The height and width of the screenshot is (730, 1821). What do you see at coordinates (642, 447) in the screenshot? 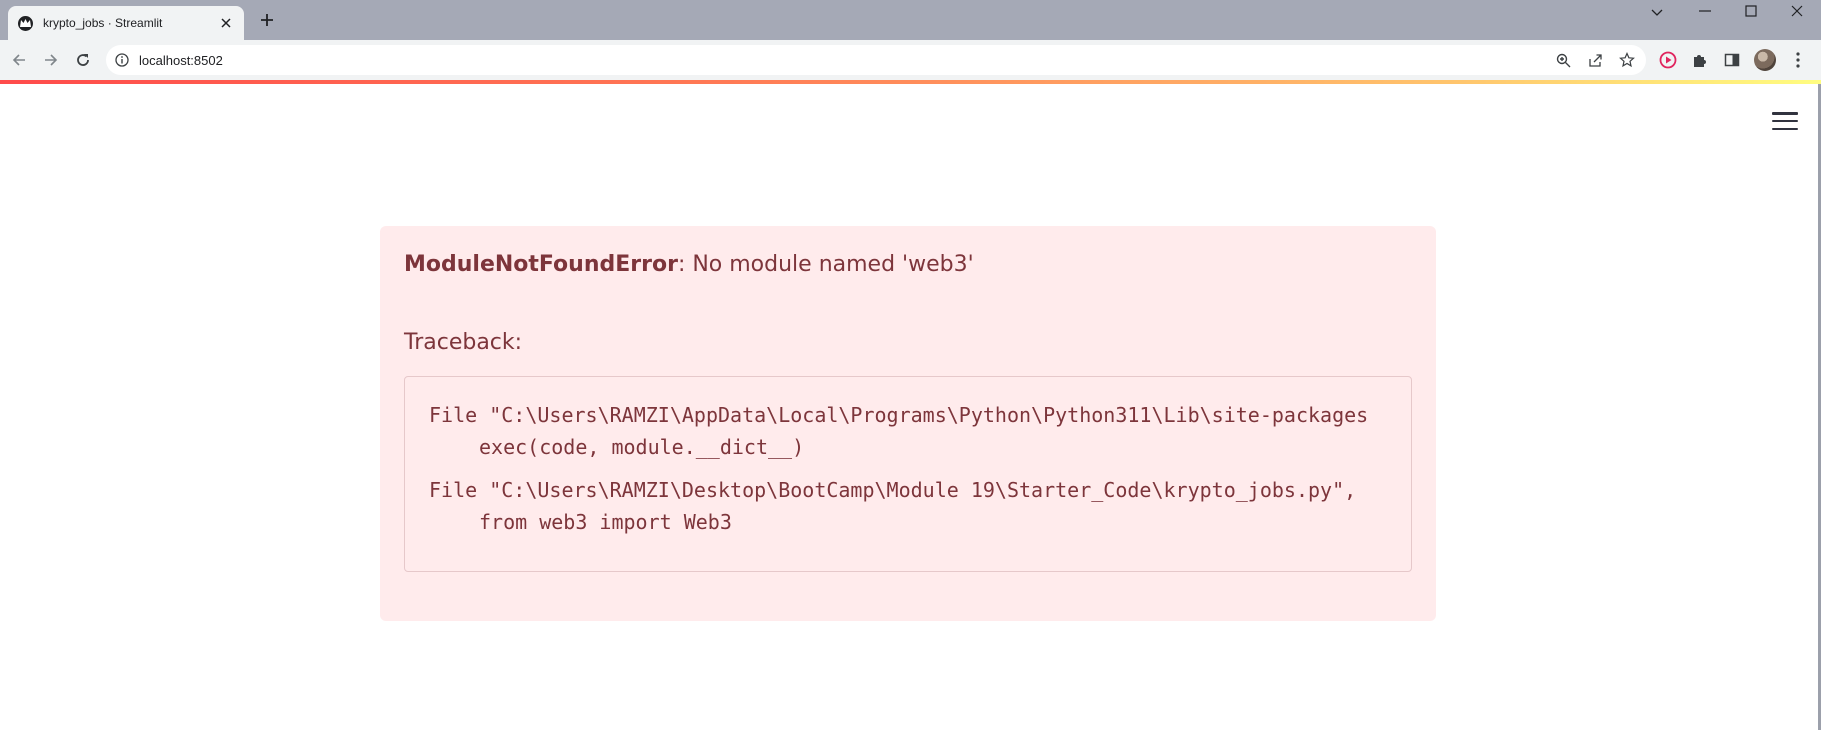
I see `traceback-code-line: exec(code, module.__dict__)` at bounding box center [642, 447].